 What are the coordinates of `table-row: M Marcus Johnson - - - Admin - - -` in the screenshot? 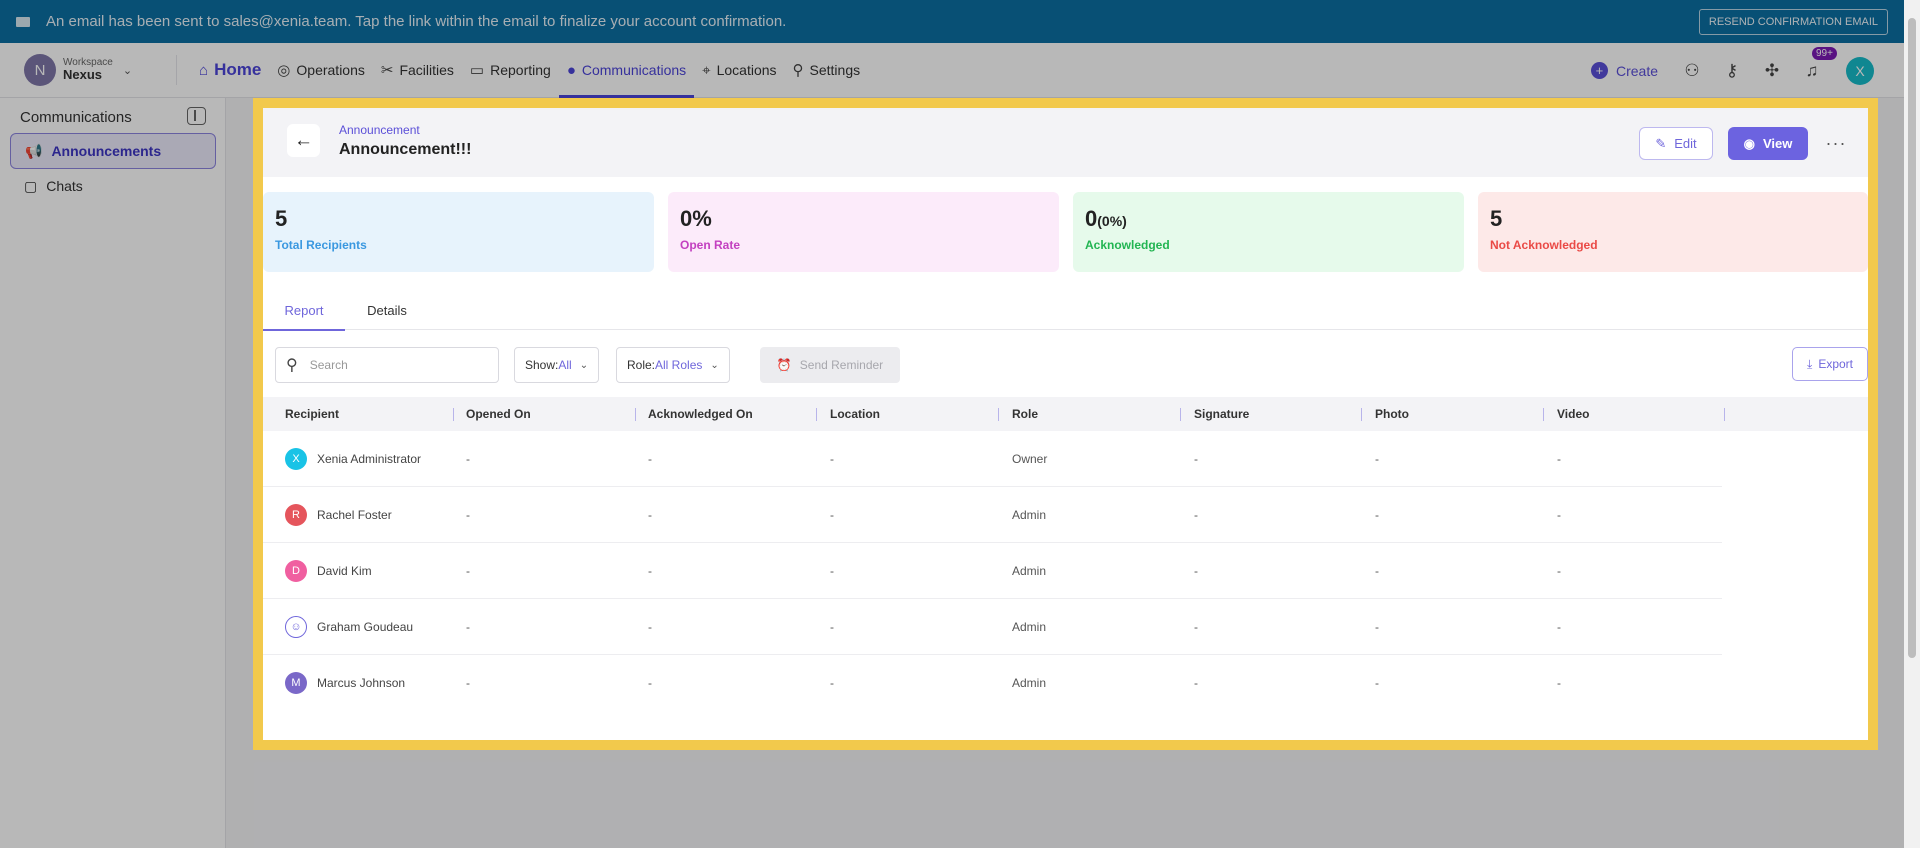 It's located at (992, 683).